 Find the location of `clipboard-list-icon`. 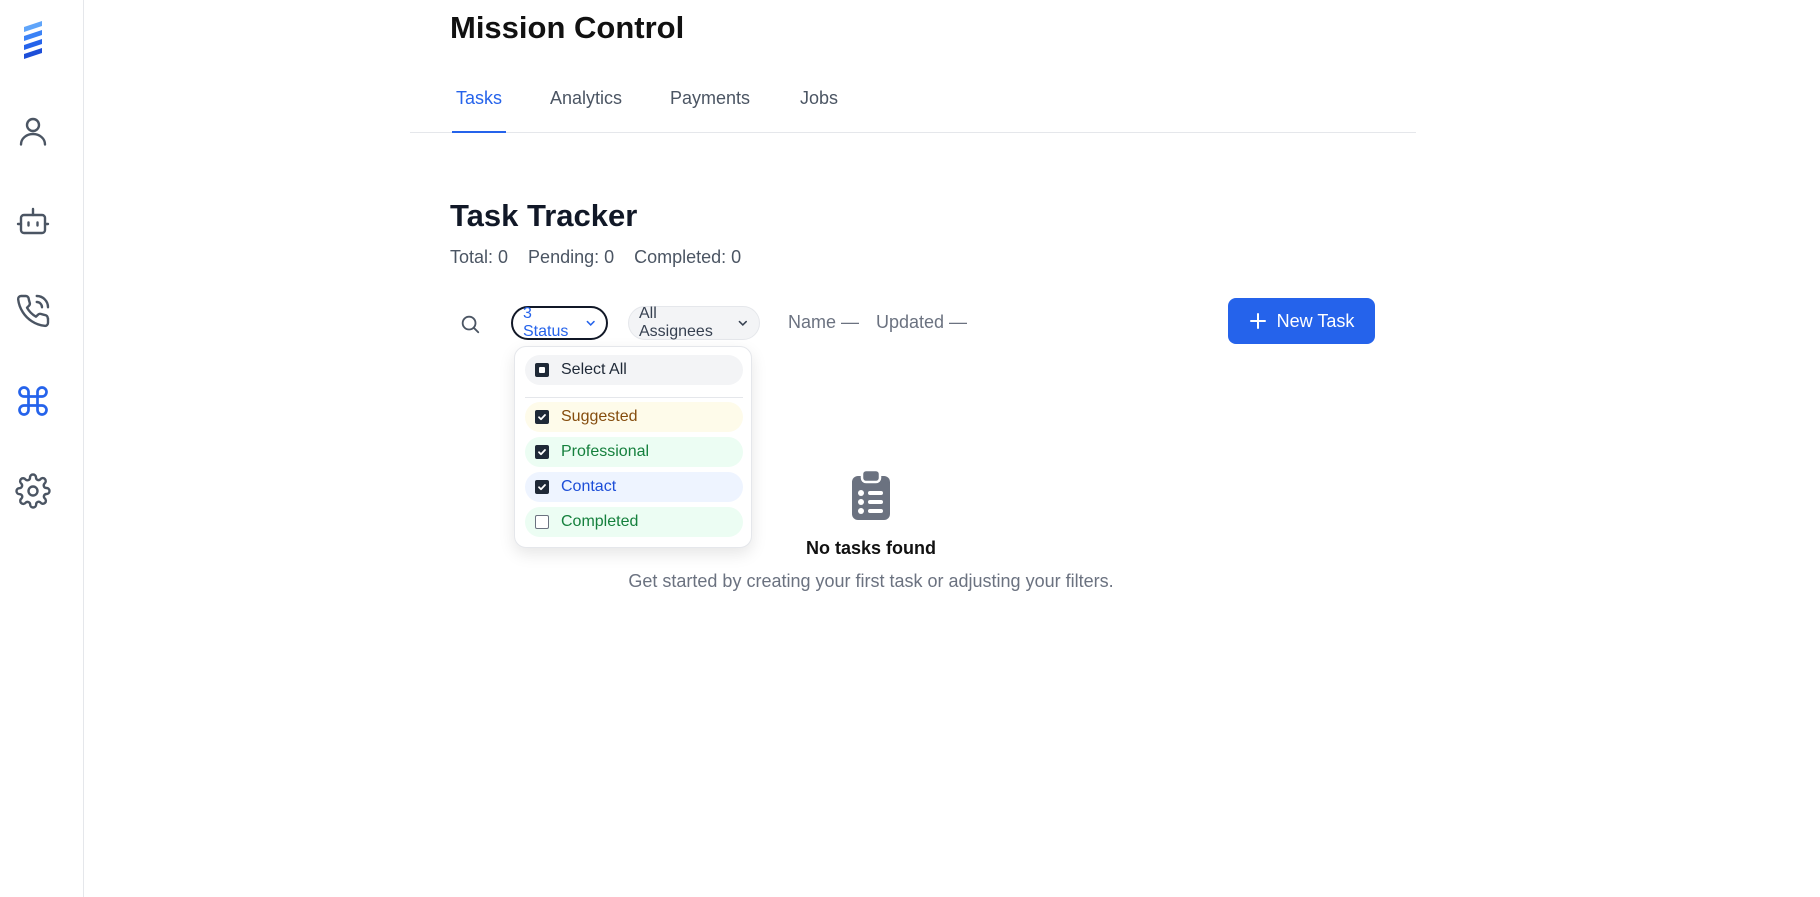

clipboard-list-icon is located at coordinates (871, 495).